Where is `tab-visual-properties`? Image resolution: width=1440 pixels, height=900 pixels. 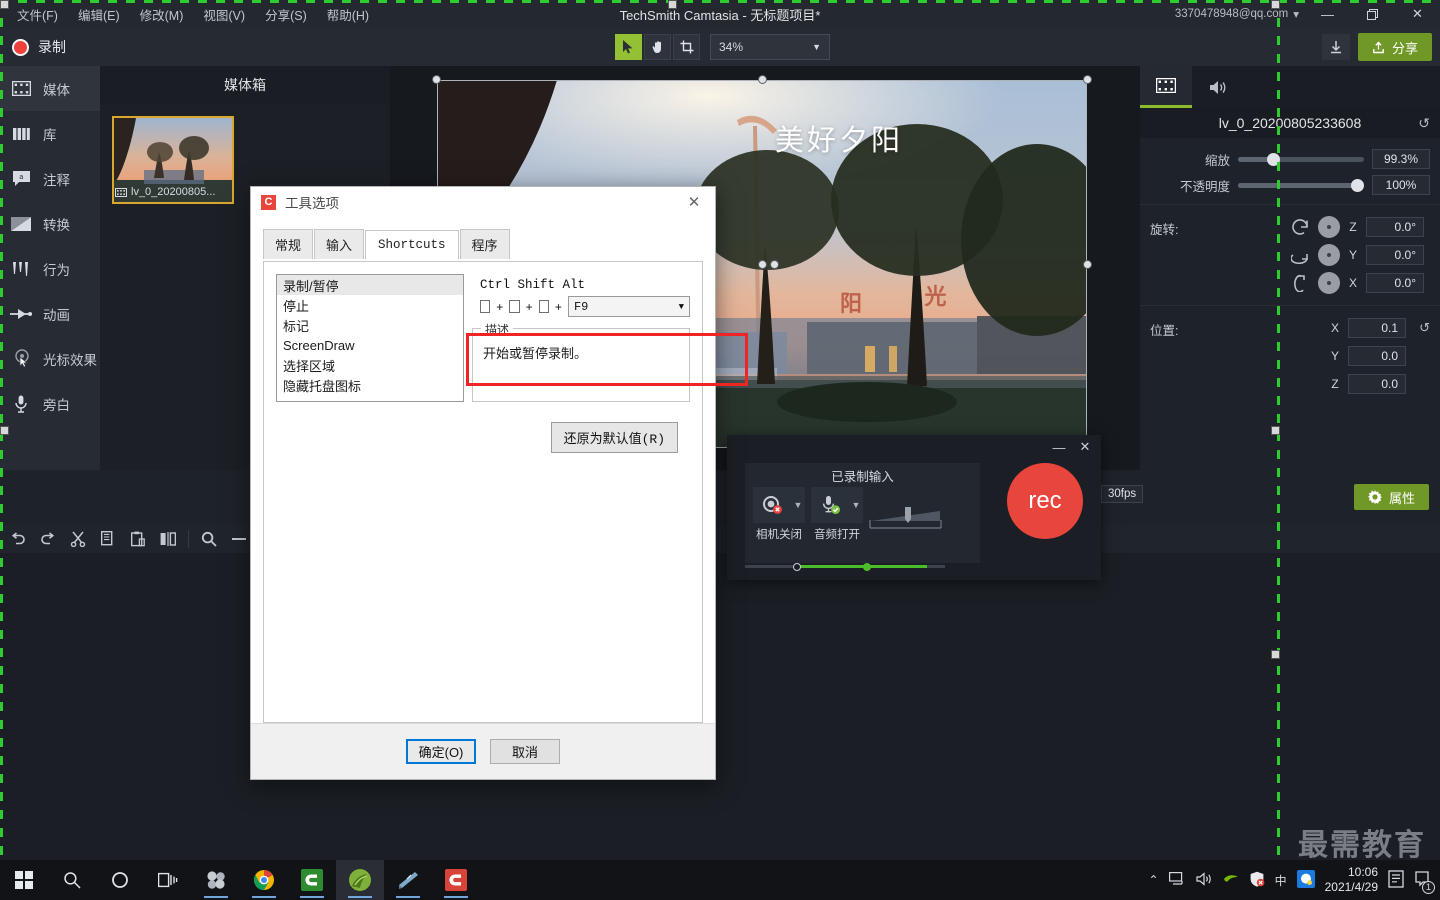 tab-visual-properties is located at coordinates (1166, 87).